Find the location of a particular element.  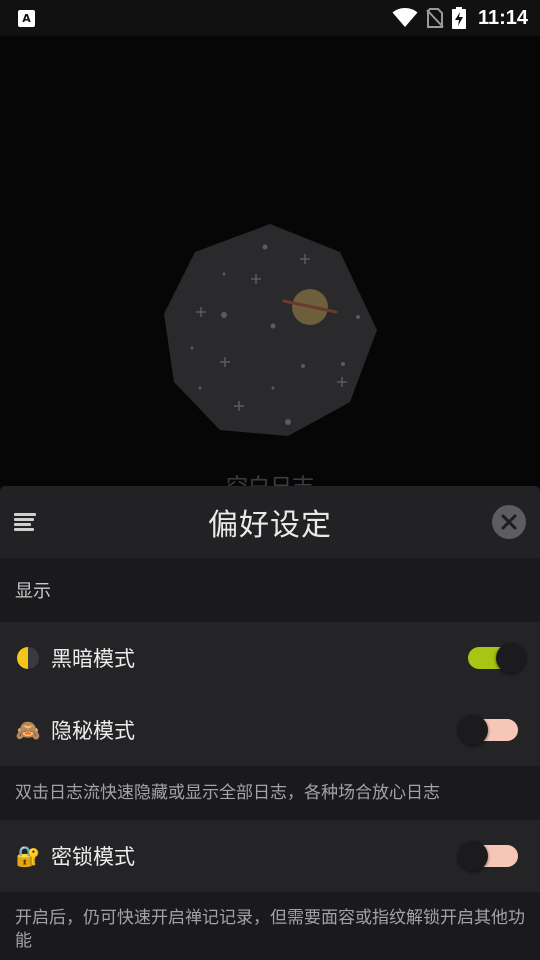

sheet-header: 偏好设定 is located at coordinates (270, 522).